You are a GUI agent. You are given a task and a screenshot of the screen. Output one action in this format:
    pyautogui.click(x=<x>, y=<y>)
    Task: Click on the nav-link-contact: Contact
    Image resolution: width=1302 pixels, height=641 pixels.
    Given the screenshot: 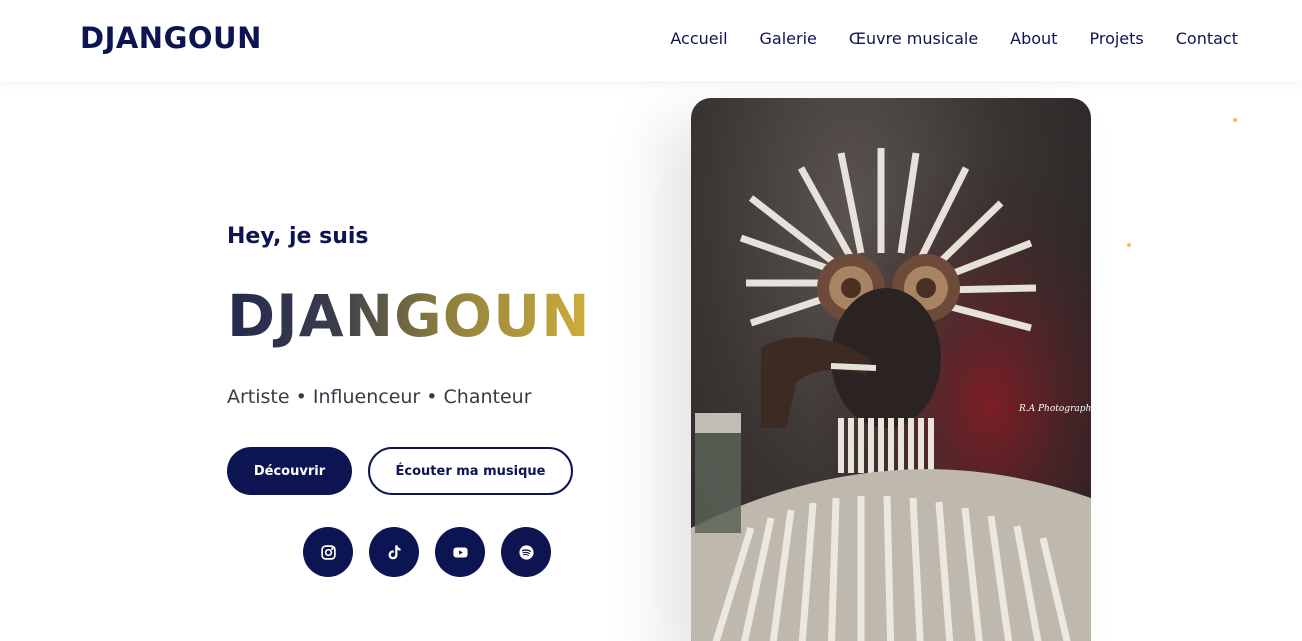 What is the action you would take?
    pyautogui.click(x=1207, y=38)
    